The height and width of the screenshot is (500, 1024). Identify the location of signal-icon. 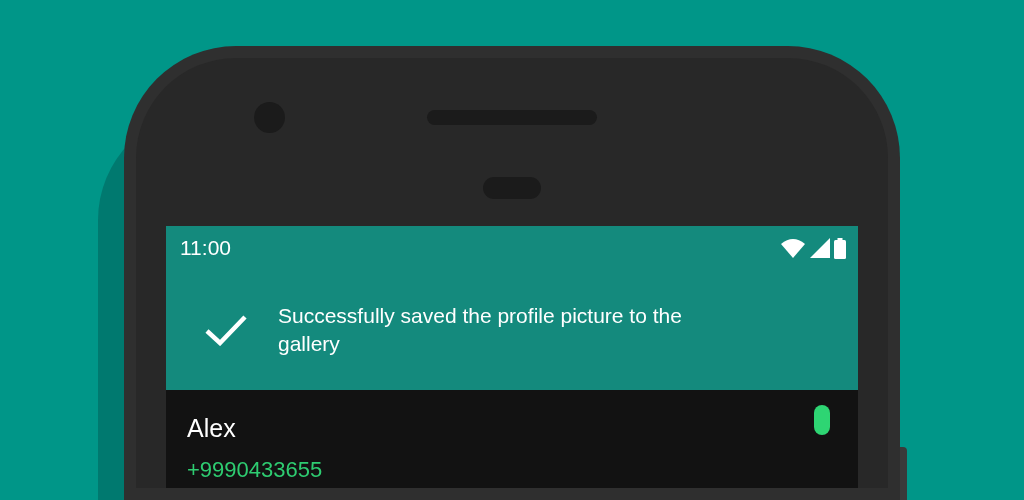
(820, 248).